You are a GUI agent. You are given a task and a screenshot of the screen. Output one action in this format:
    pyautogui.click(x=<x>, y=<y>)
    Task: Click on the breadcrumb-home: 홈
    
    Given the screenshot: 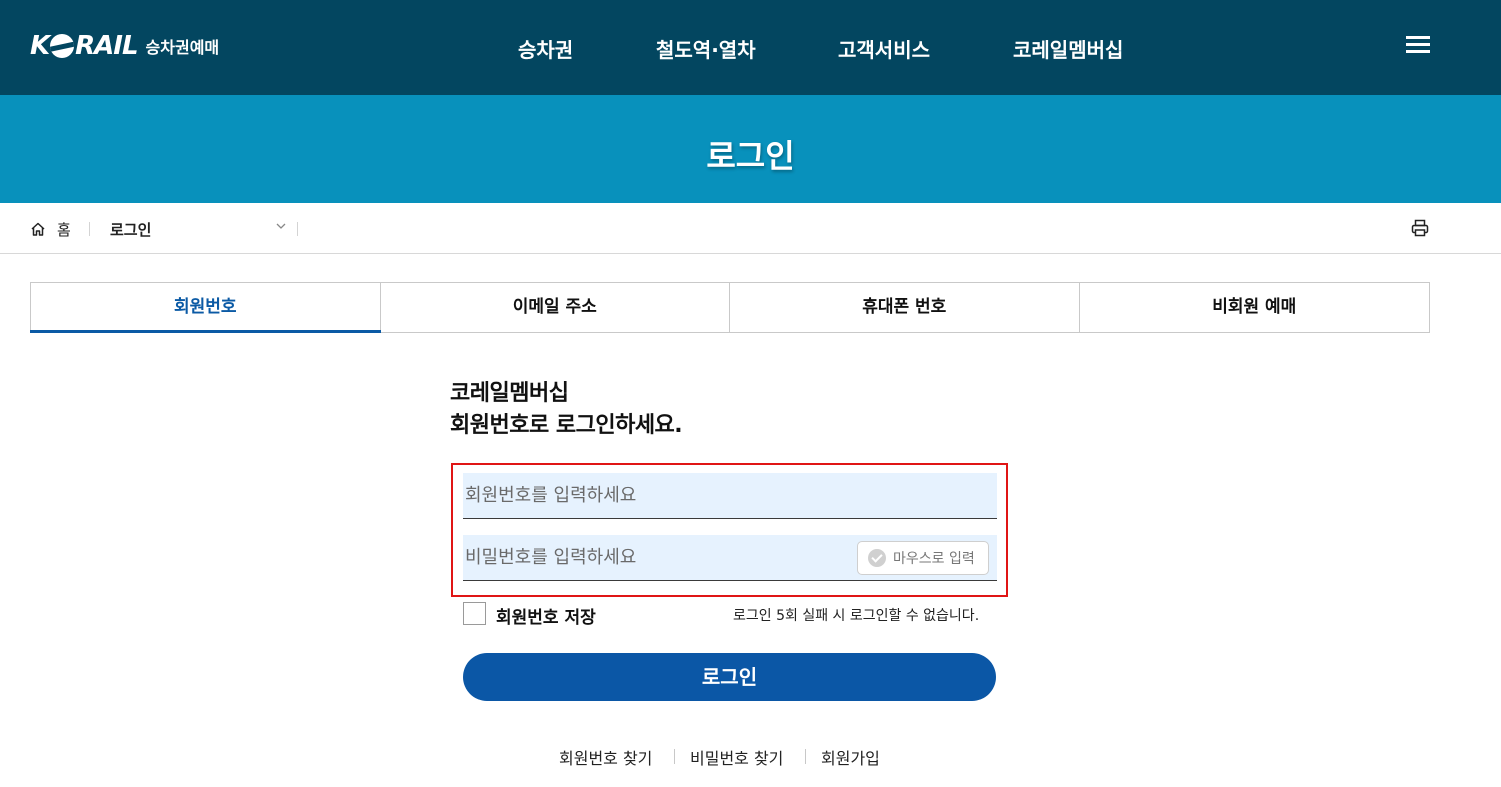 What is the action you would take?
    pyautogui.click(x=64, y=229)
    